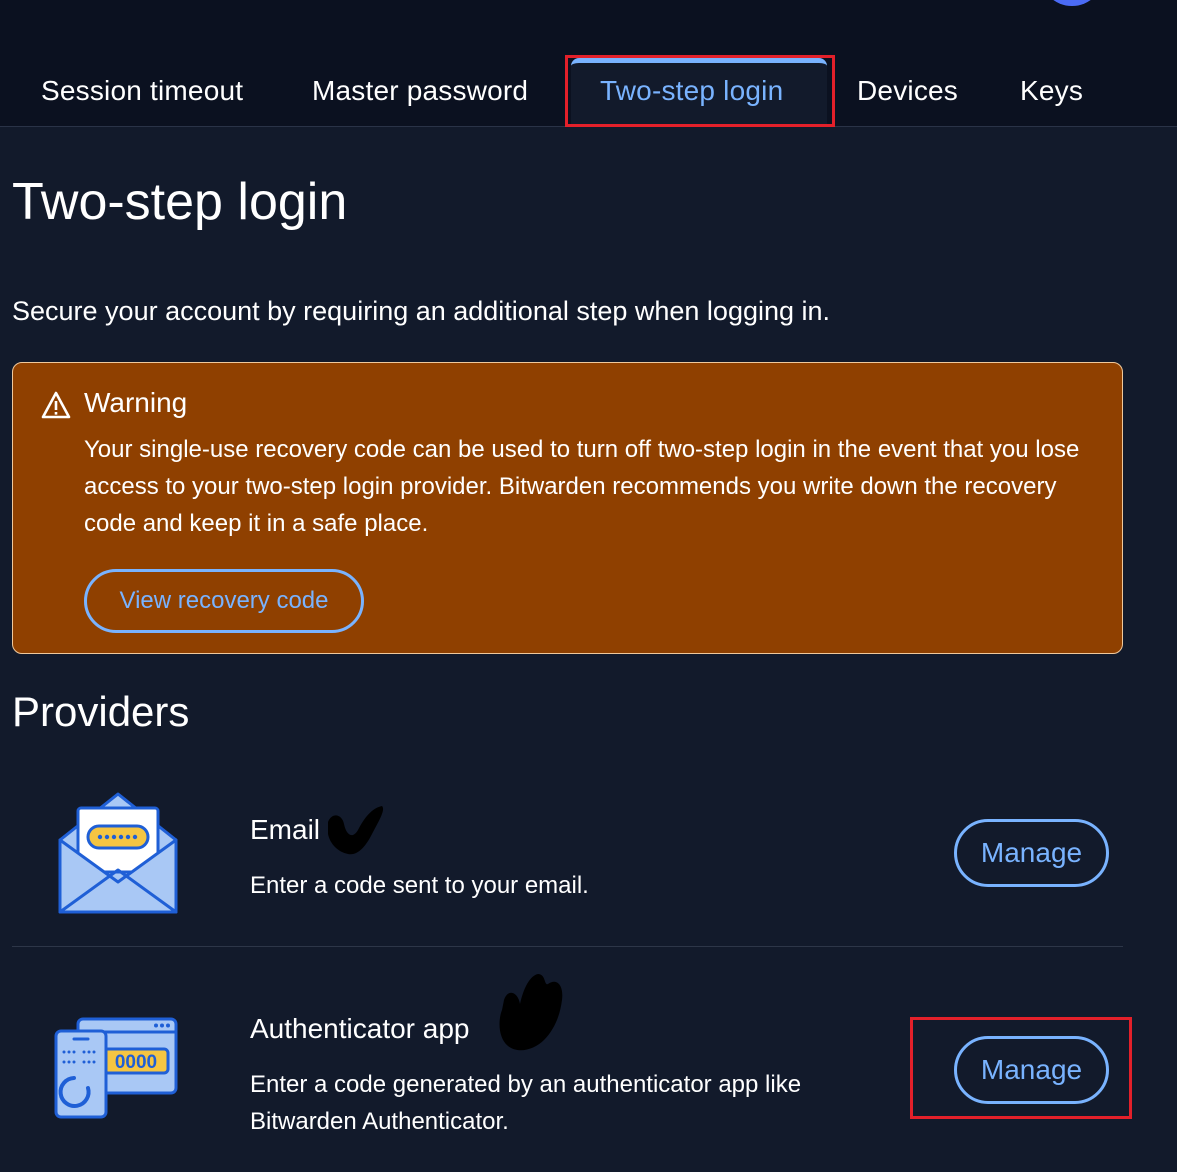 The width and height of the screenshot is (1177, 1172). Describe the element at coordinates (691, 91) in the screenshot. I see `tab-two-step-login: Two-step login` at that location.